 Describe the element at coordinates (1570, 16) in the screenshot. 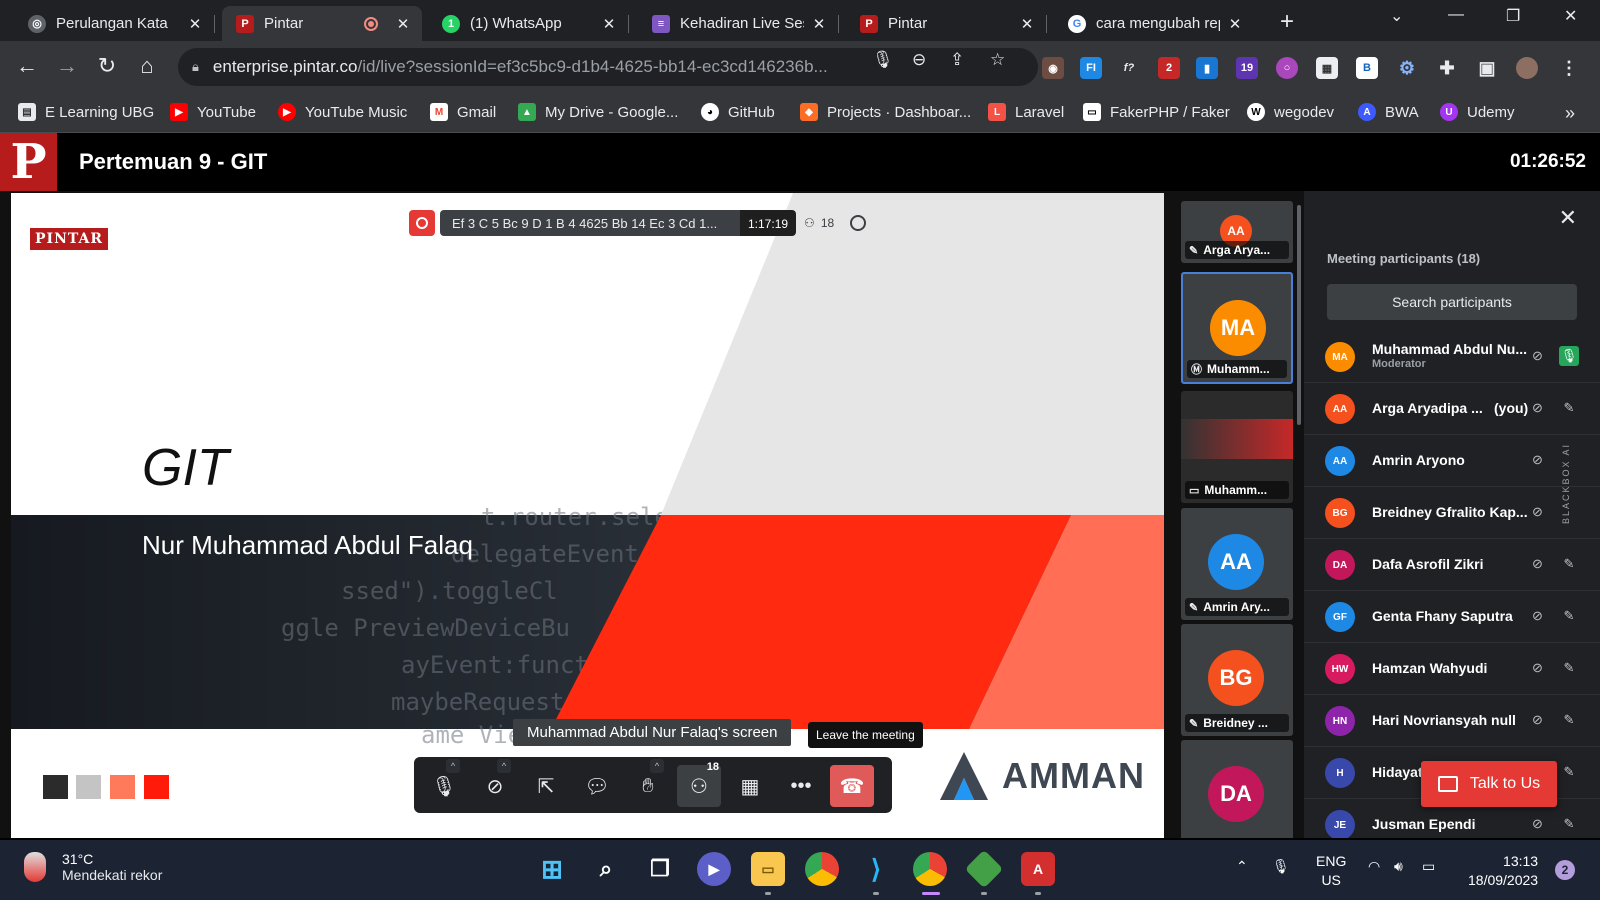

I see `close-window-button: ✕` at that location.